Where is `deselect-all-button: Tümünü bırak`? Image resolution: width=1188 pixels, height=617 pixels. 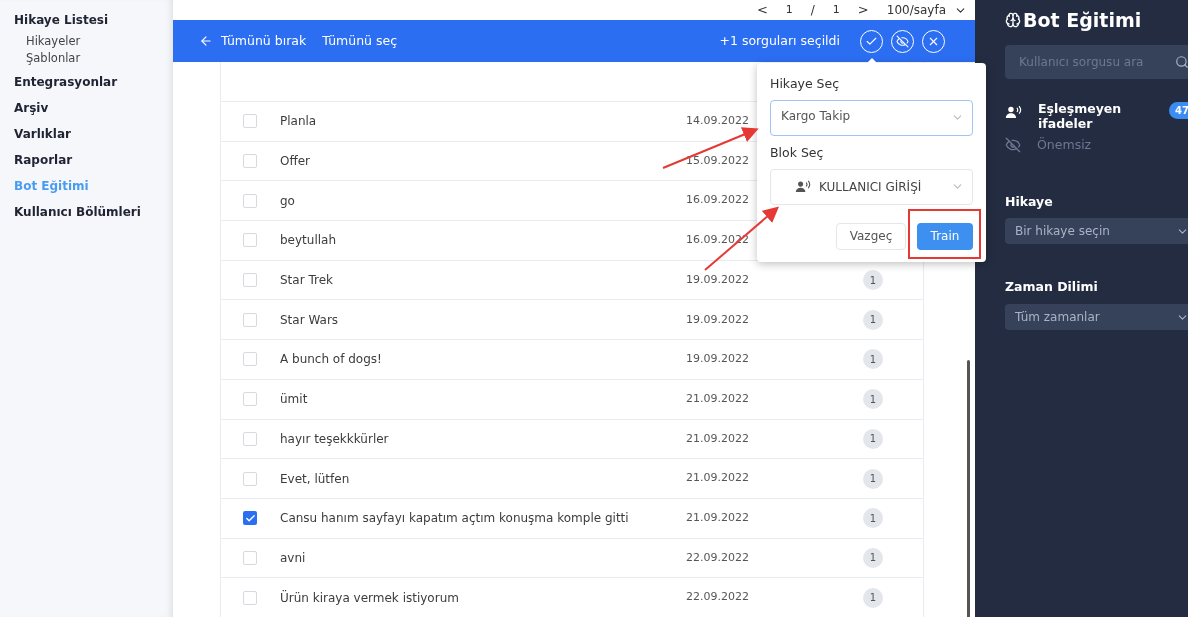 deselect-all-button: Tümünü bırak is located at coordinates (253, 41).